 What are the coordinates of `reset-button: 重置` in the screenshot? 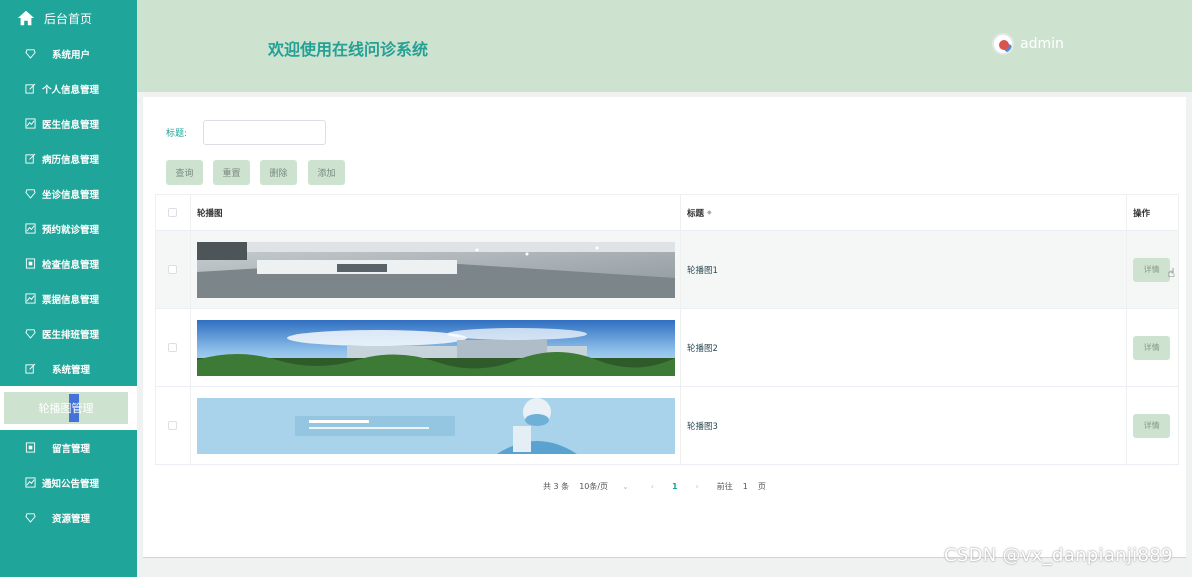 It's located at (231, 172).